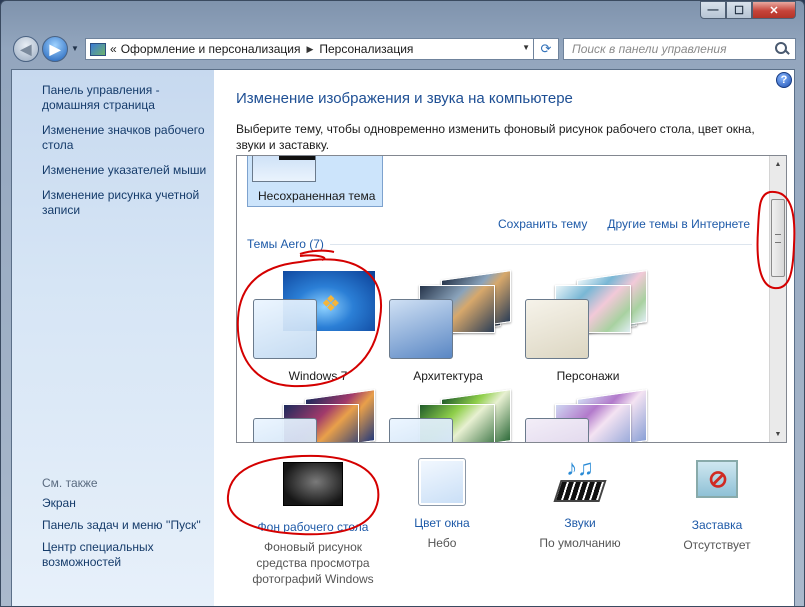  I want to click on theme-unsaved-label: Несохраненная тема, so click(317, 196).